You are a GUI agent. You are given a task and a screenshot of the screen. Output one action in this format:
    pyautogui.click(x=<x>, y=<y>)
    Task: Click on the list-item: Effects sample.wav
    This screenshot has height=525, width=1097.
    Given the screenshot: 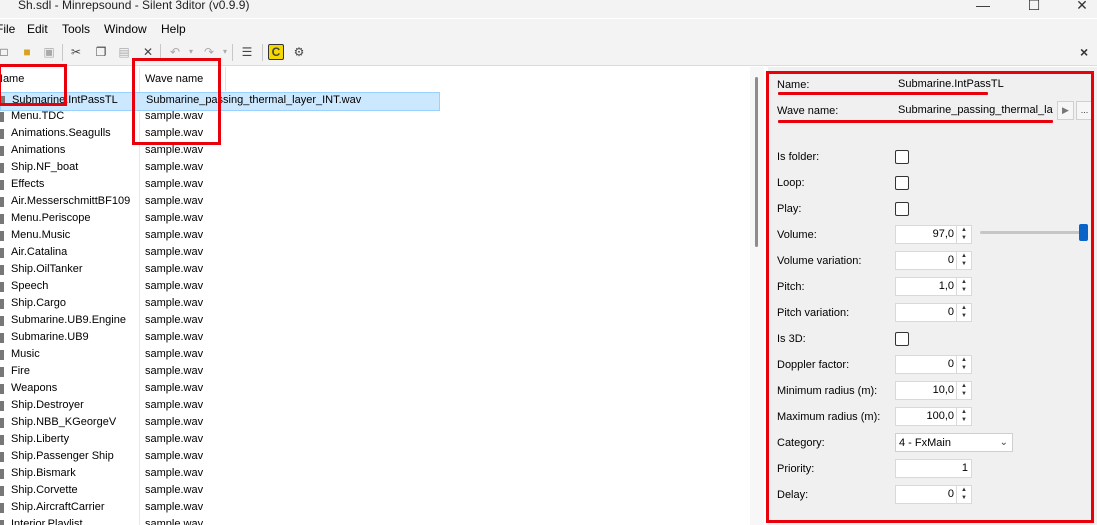 What is the action you would take?
    pyautogui.click(x=220, y=185)
    